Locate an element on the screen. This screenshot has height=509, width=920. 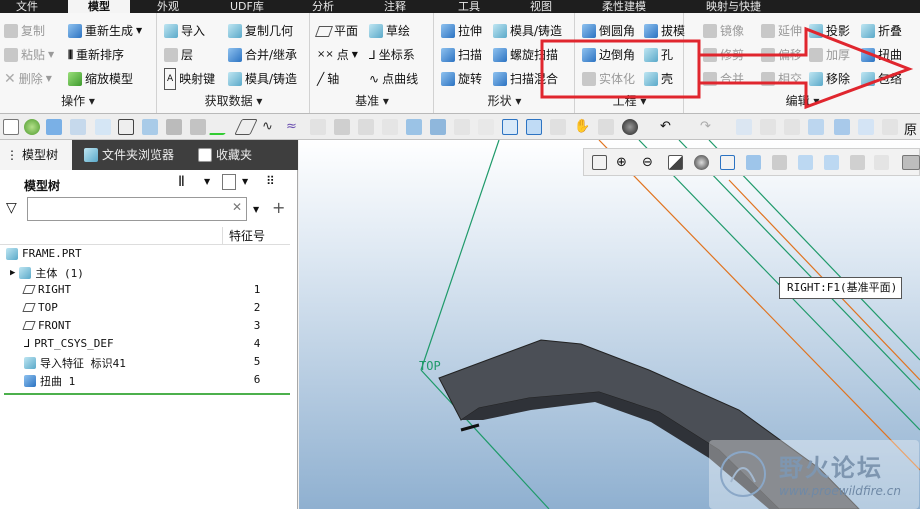
column-header-feature-id: 特征号 is located at coordinates (256, 236).